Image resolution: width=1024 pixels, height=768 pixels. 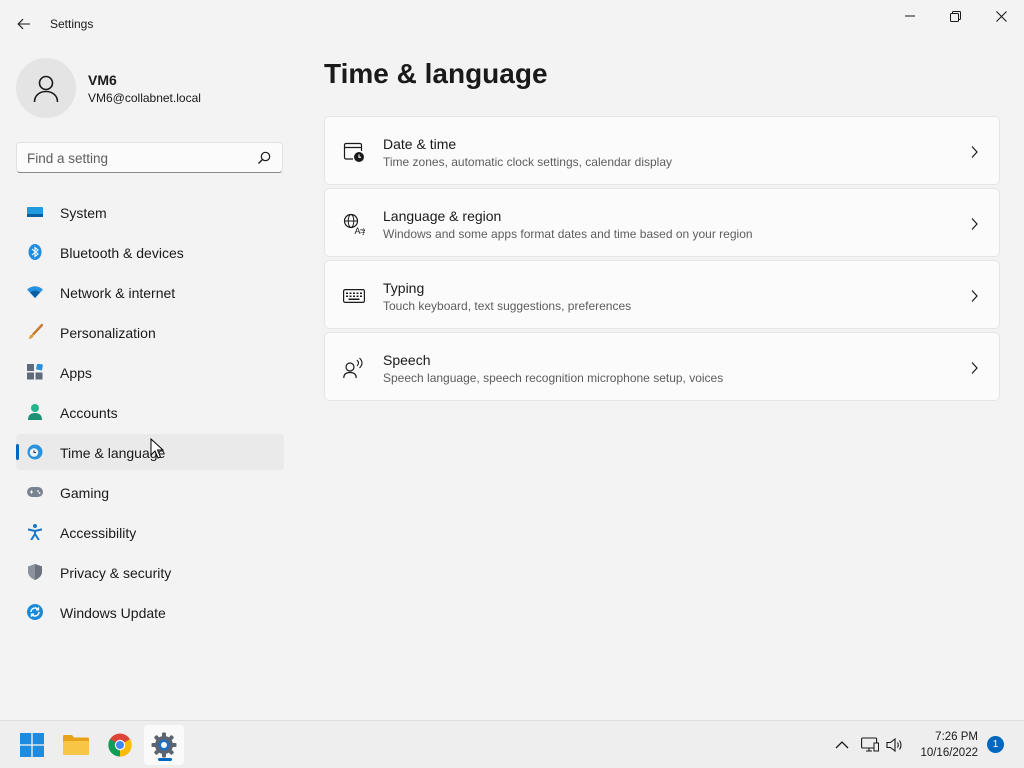 I want to click on active-app-indicator, so click(x=165, y=759).